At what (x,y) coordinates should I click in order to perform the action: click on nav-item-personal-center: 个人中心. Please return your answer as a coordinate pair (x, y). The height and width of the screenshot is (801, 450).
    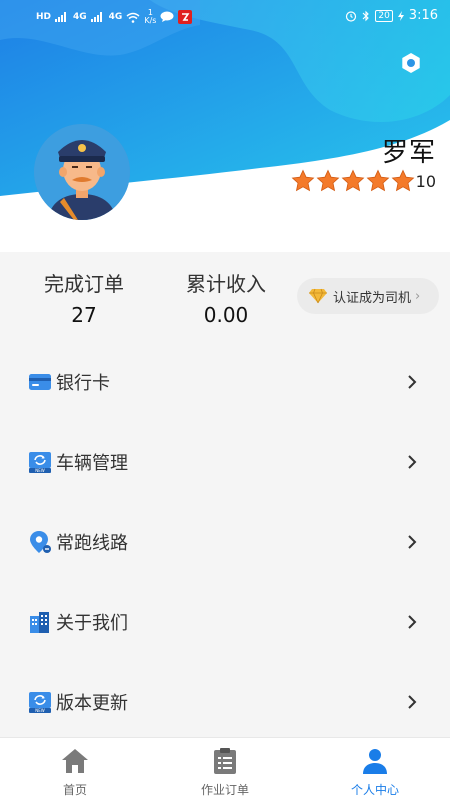
    Looking at the image, I should click on (375, 769).